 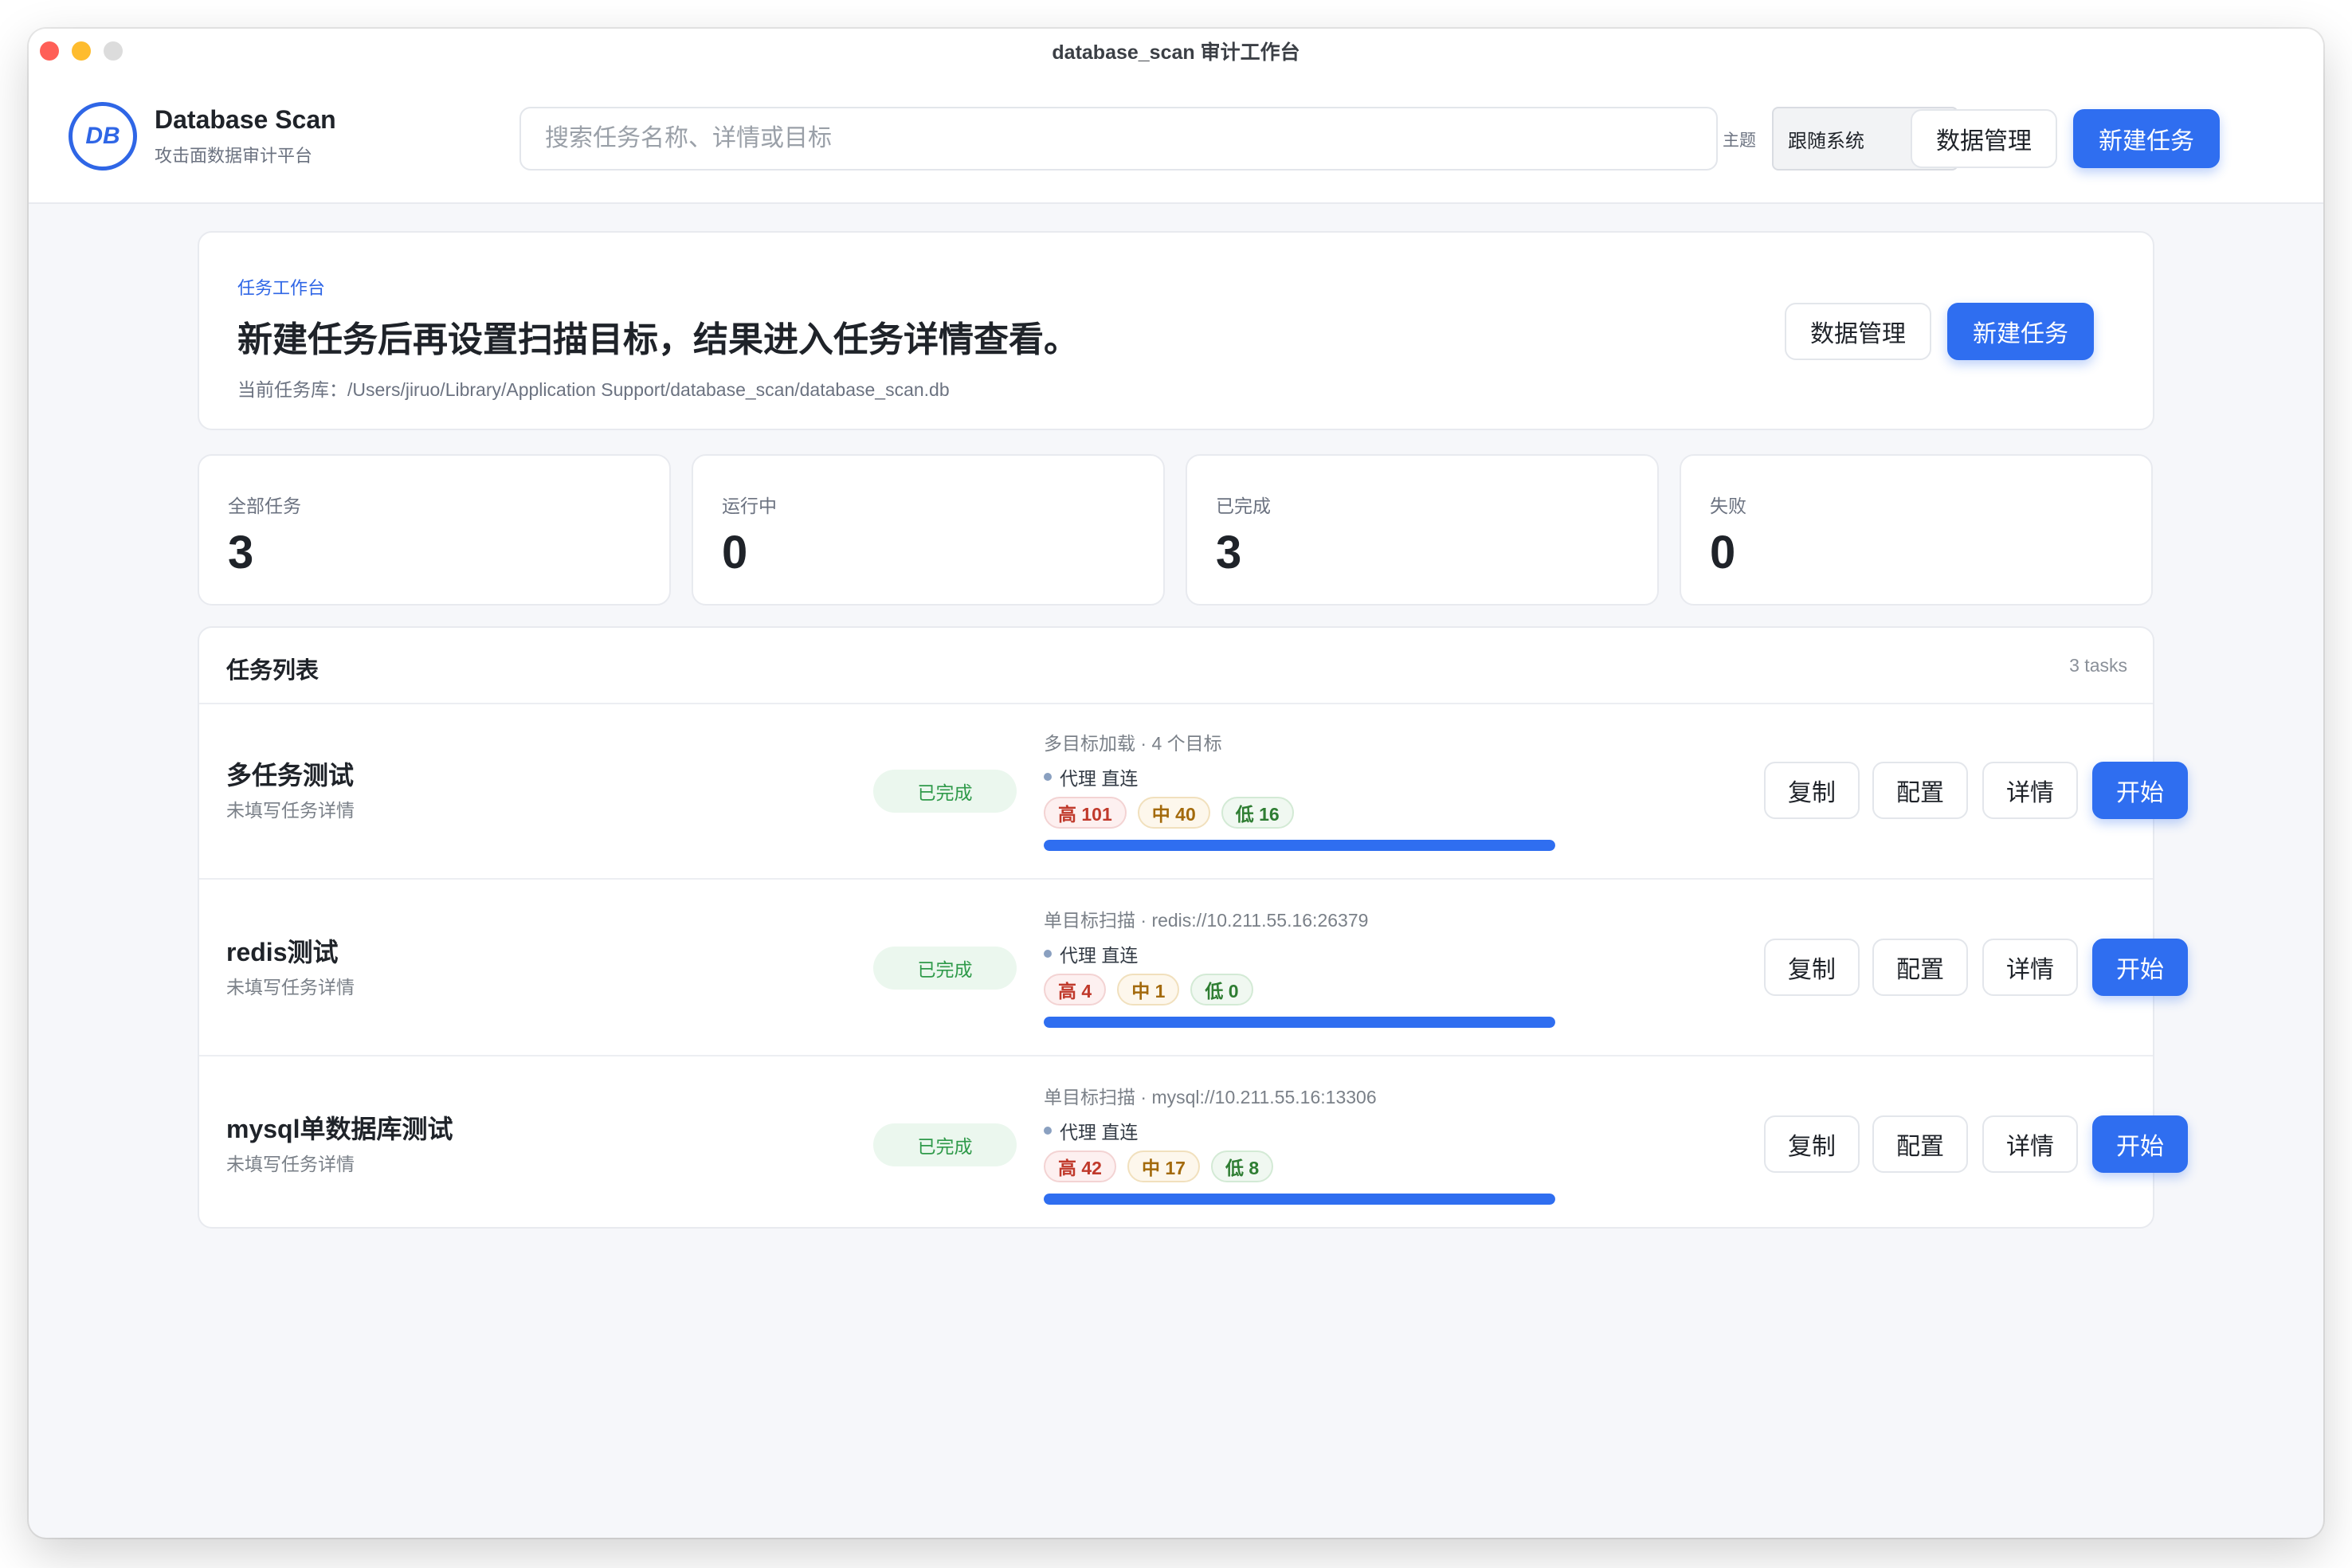 What do you see at coordinates (749, 506) in the screenshot?
I see `stat-label: 运行中` at bounding box center [749, 506].